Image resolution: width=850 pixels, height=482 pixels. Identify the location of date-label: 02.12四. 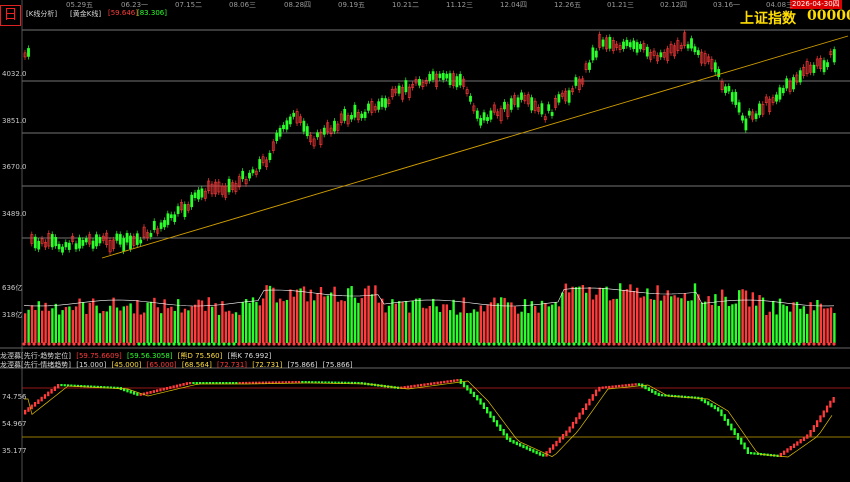
(674, 5).